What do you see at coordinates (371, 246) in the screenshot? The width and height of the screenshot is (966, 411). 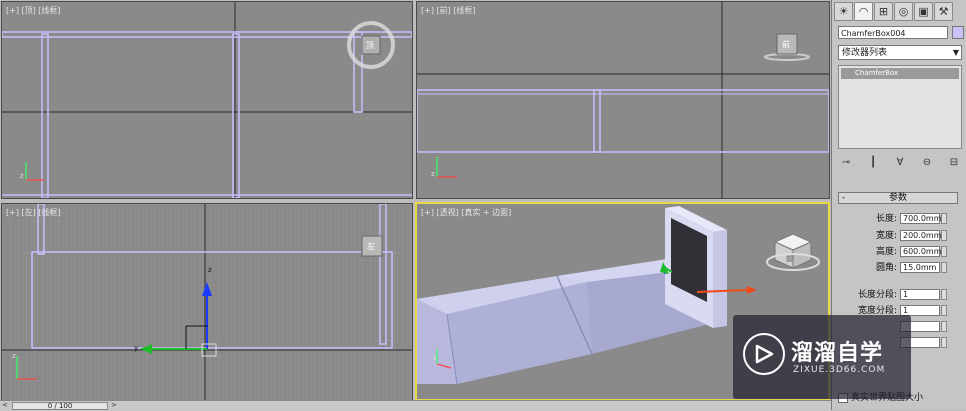 I see `viewcube-face-label: 左` at bounding box center [371, 246].